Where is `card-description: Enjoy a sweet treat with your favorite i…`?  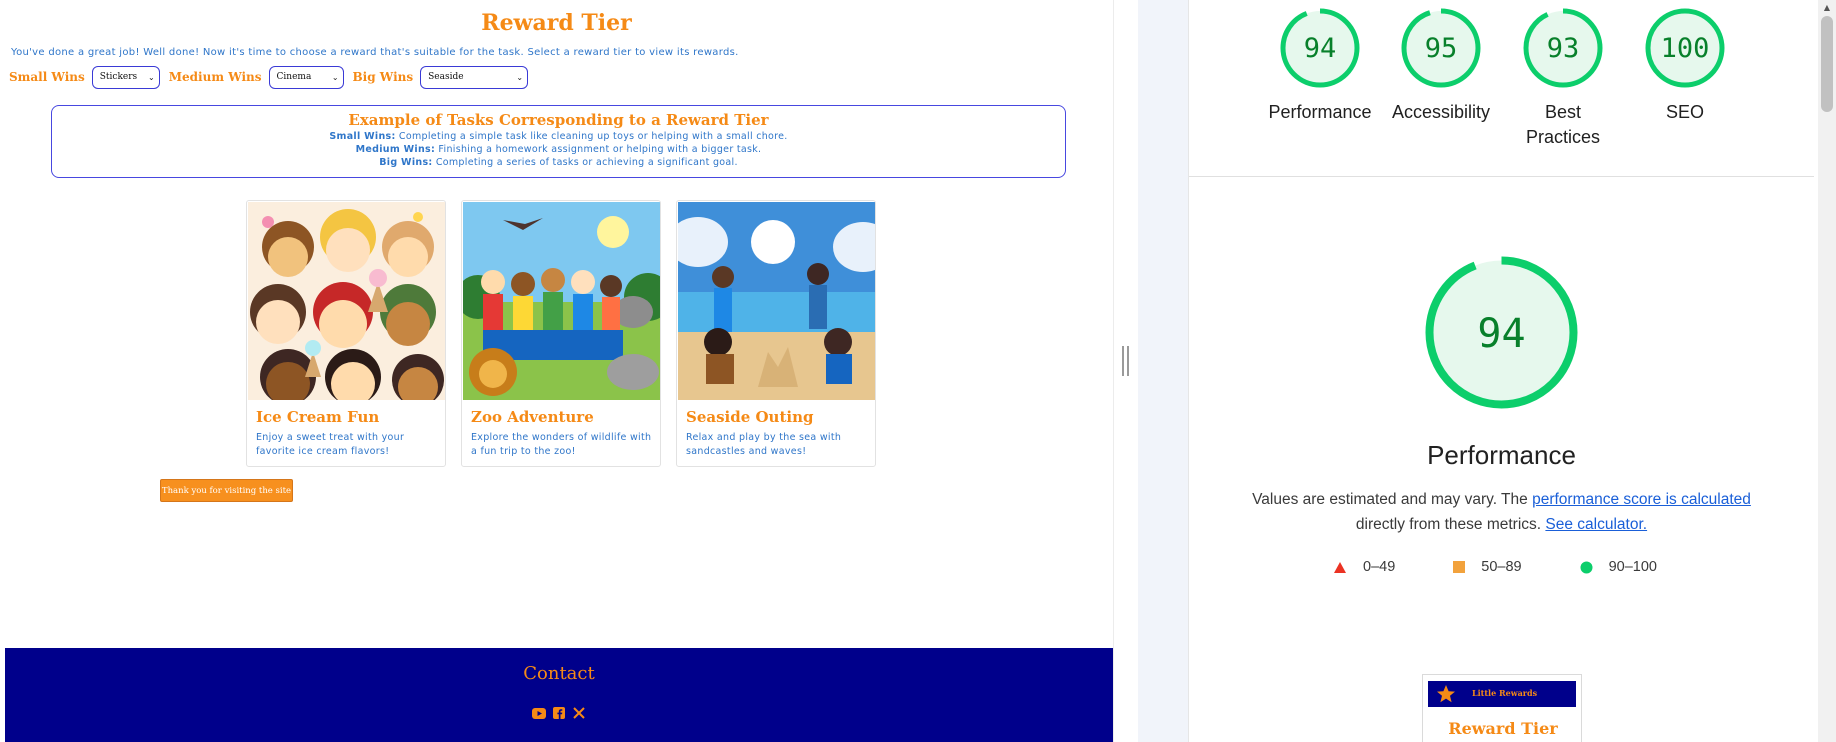 card-description: Enjoy a sweet treat with your favorite i… is located at coordinates (330, 444).